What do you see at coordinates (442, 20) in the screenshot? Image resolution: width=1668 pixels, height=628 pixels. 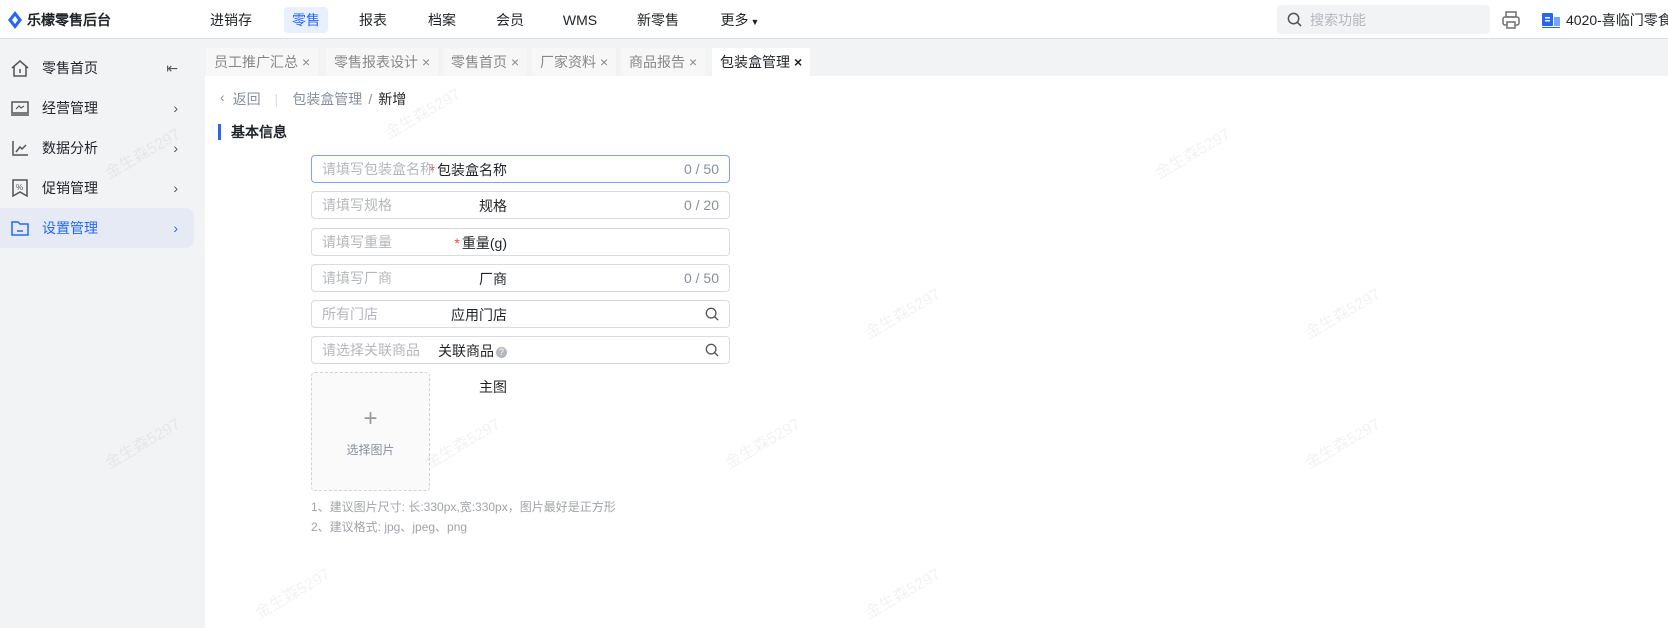 I see `nav-dangan: 档案` at bounding box center [442, 20].